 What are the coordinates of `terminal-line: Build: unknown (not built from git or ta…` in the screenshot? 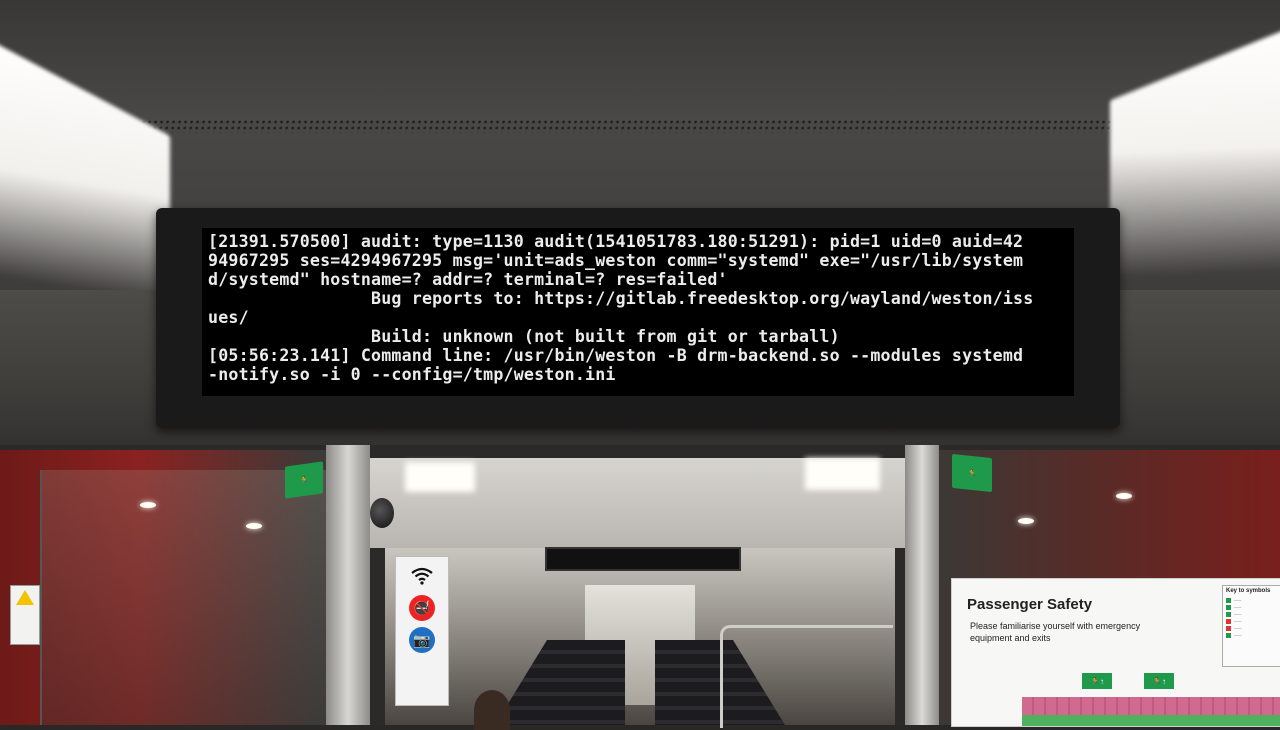 It's located at (524, 336).